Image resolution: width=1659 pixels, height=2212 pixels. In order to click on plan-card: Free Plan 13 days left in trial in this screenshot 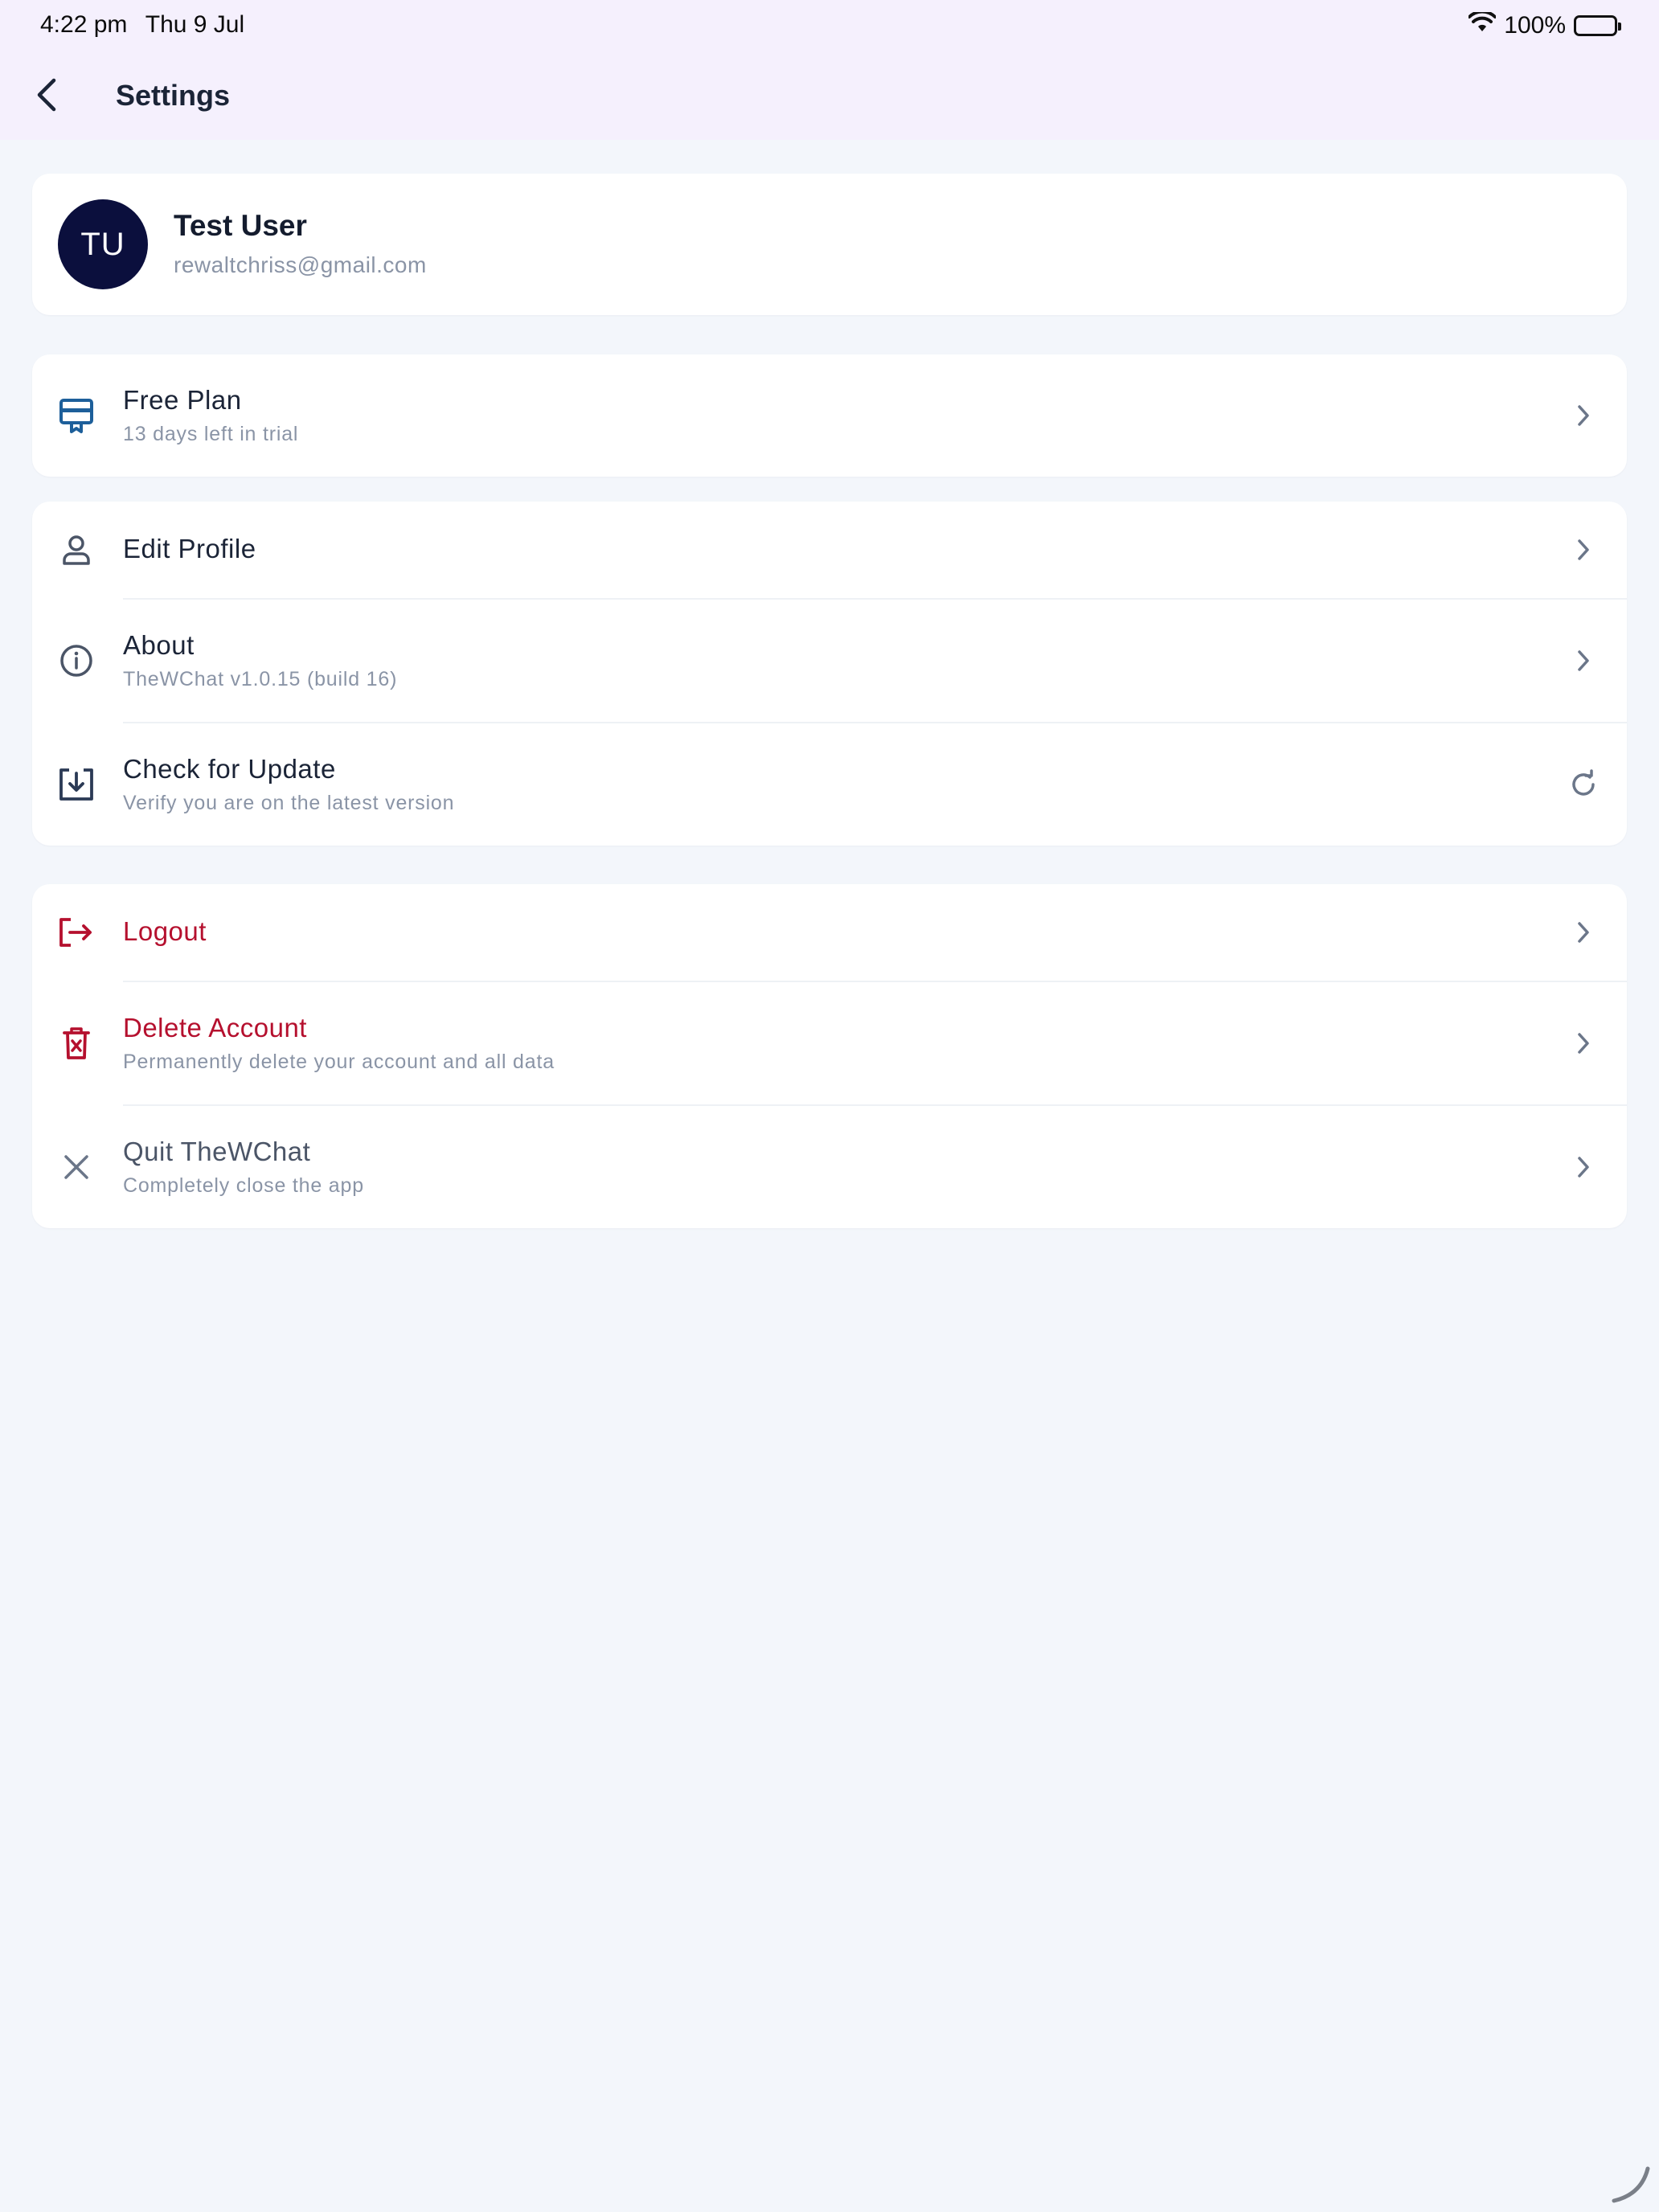, I will do `click(829, 415)`.